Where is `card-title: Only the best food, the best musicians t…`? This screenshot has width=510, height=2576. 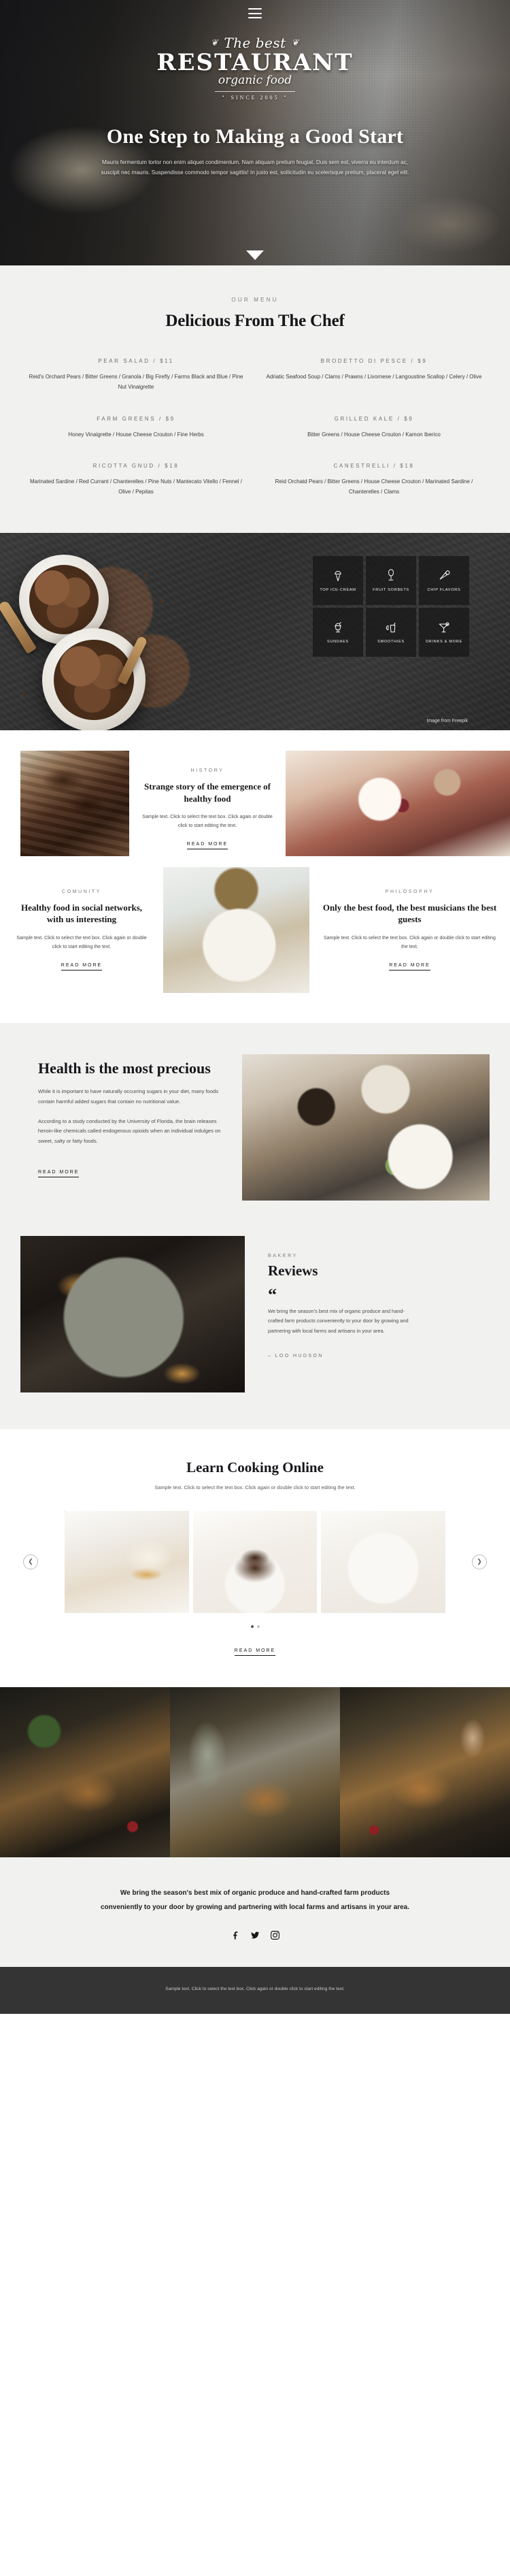 card-title: Only the best food, the best musicians t… is located at coordinates (410, 913).